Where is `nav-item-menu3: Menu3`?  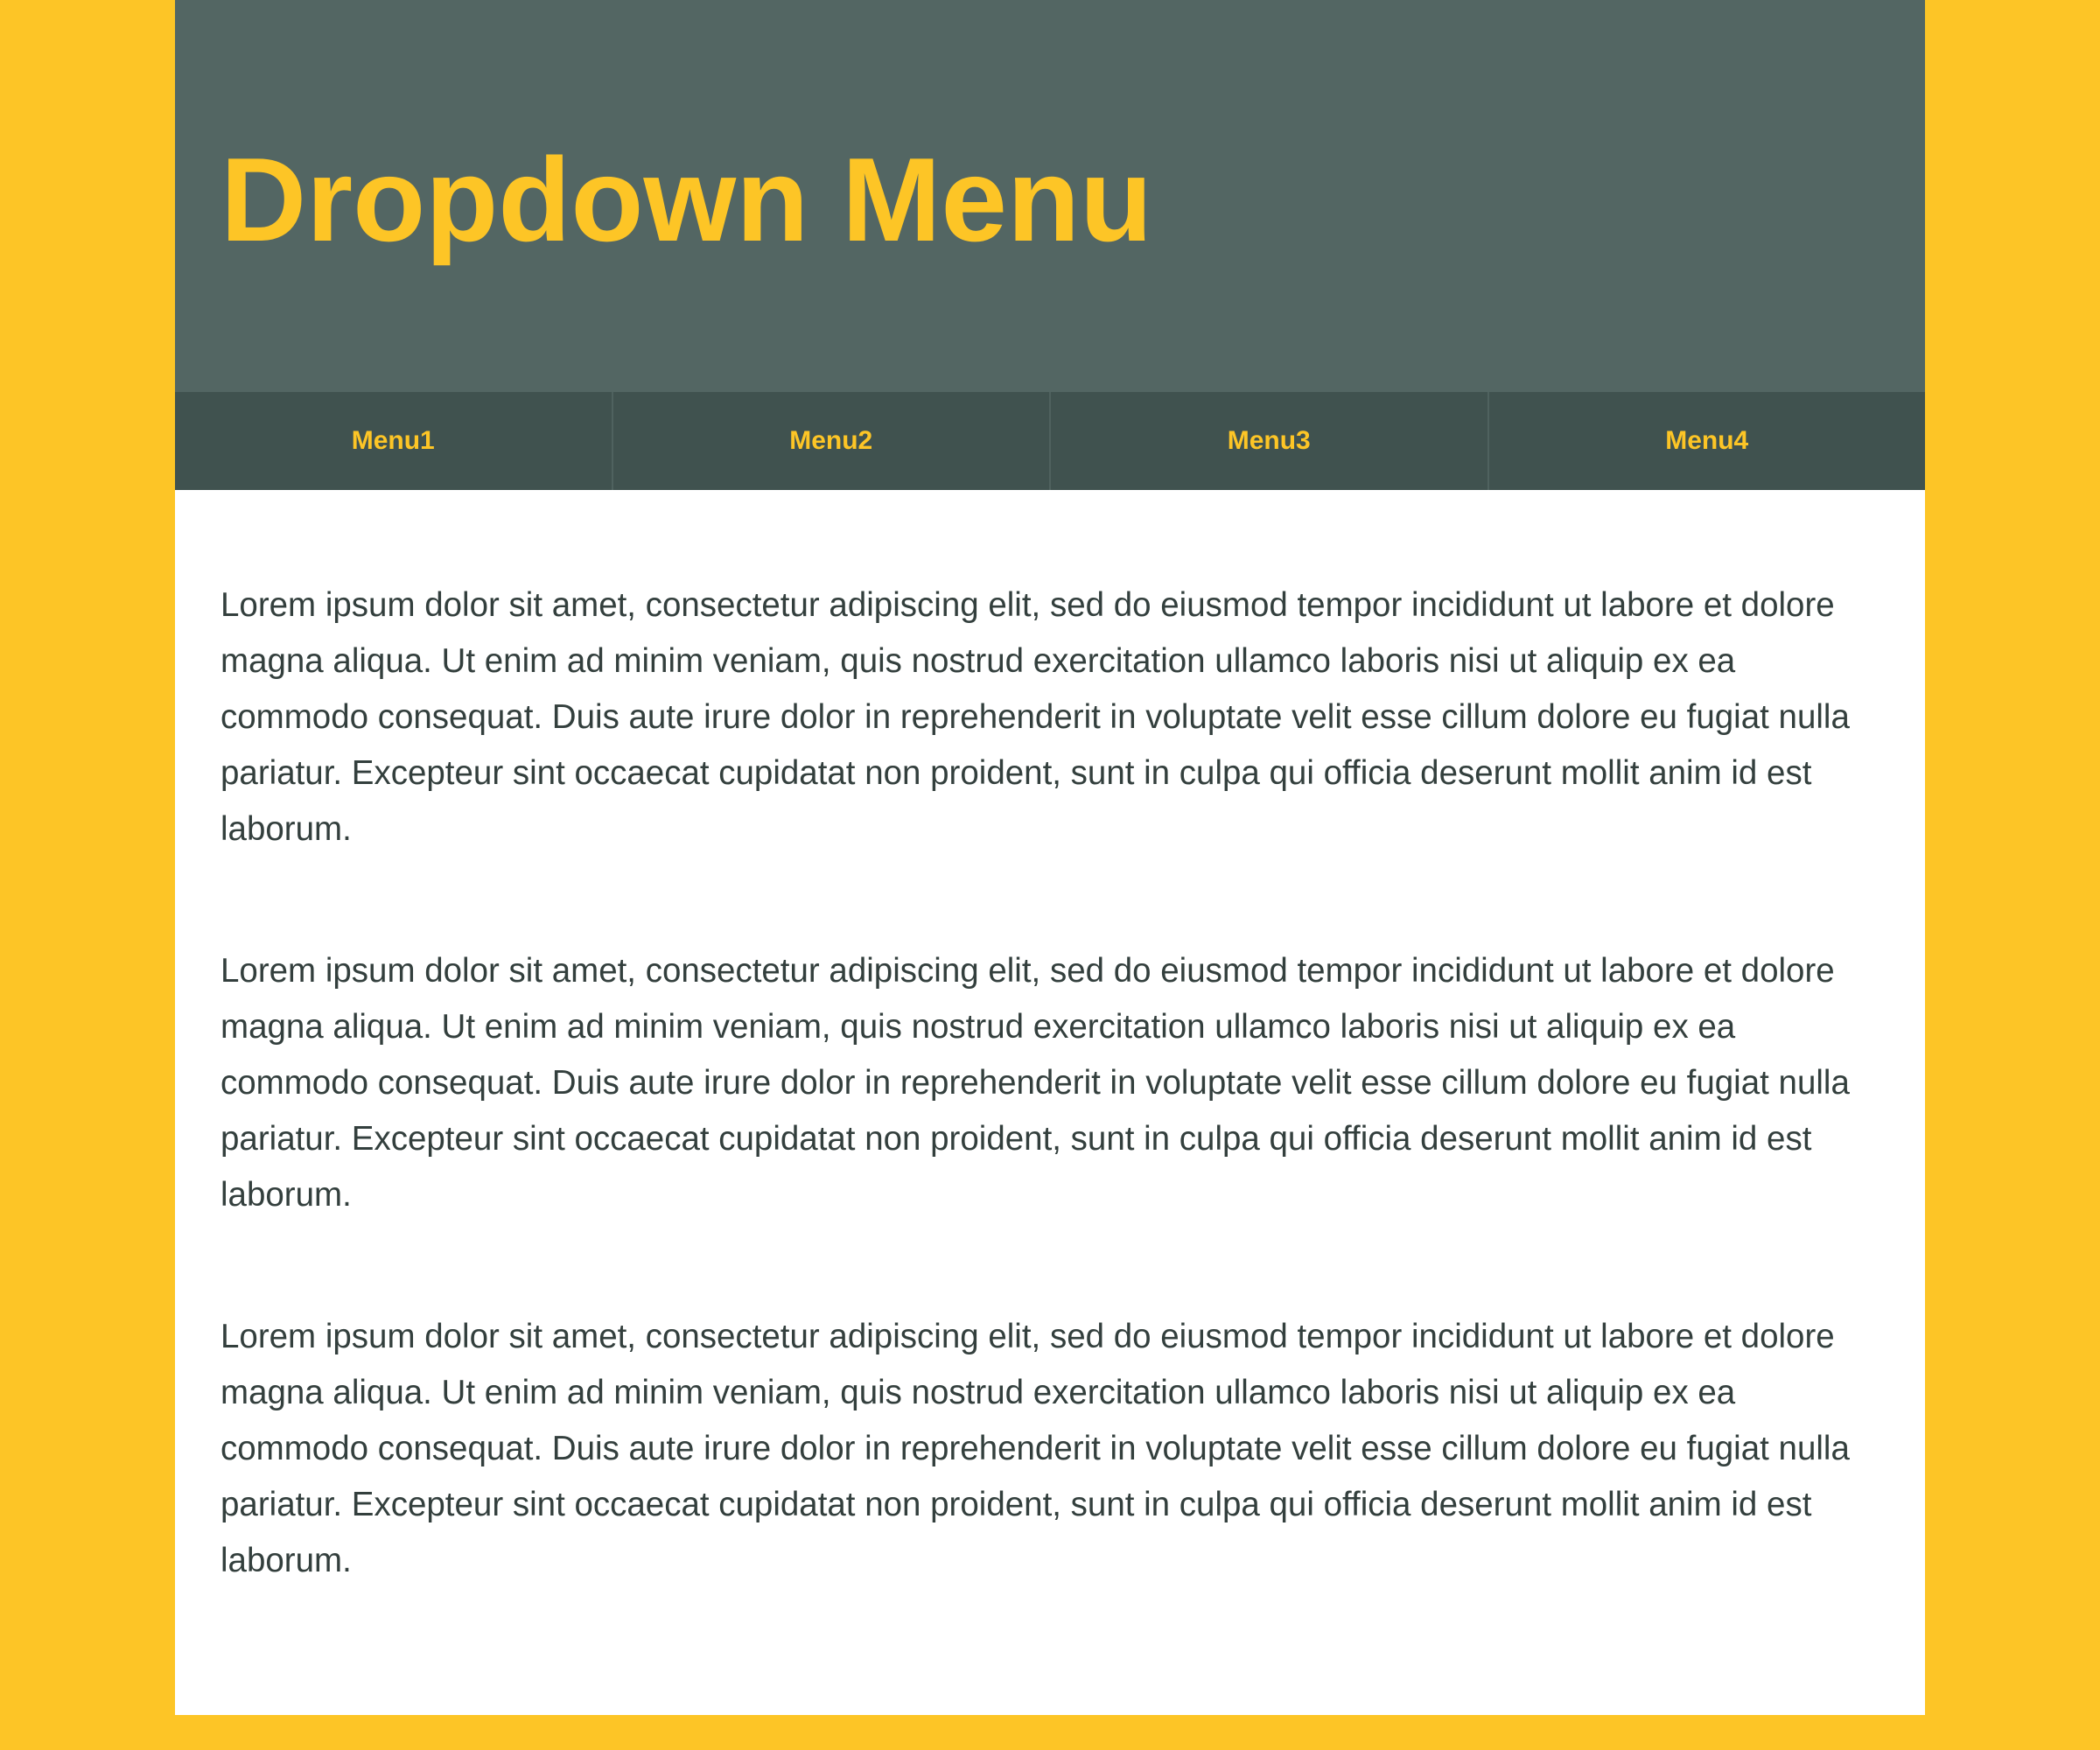 nav-item-menu3: Menu3 is located at coordinates (1270, 441).